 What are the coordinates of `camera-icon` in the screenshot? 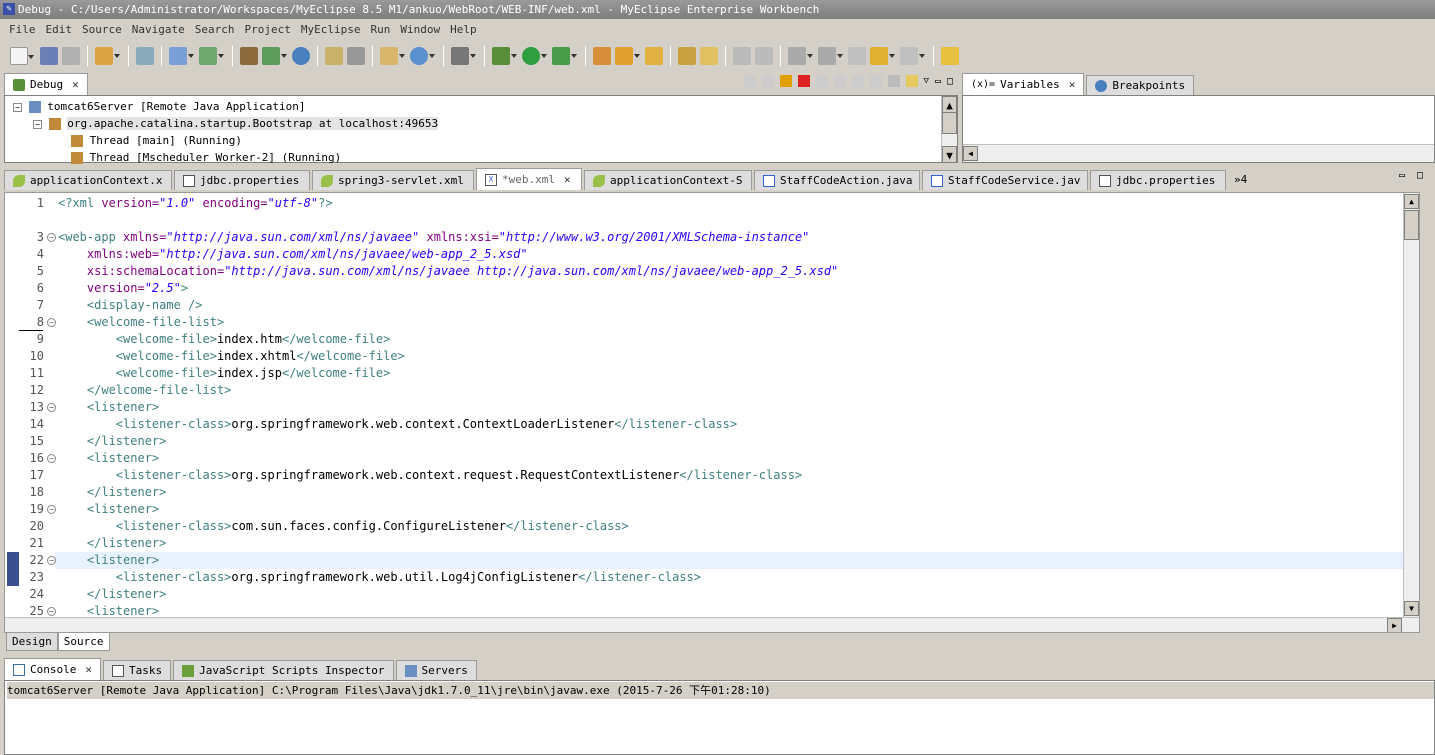 It's located at (463, 56).